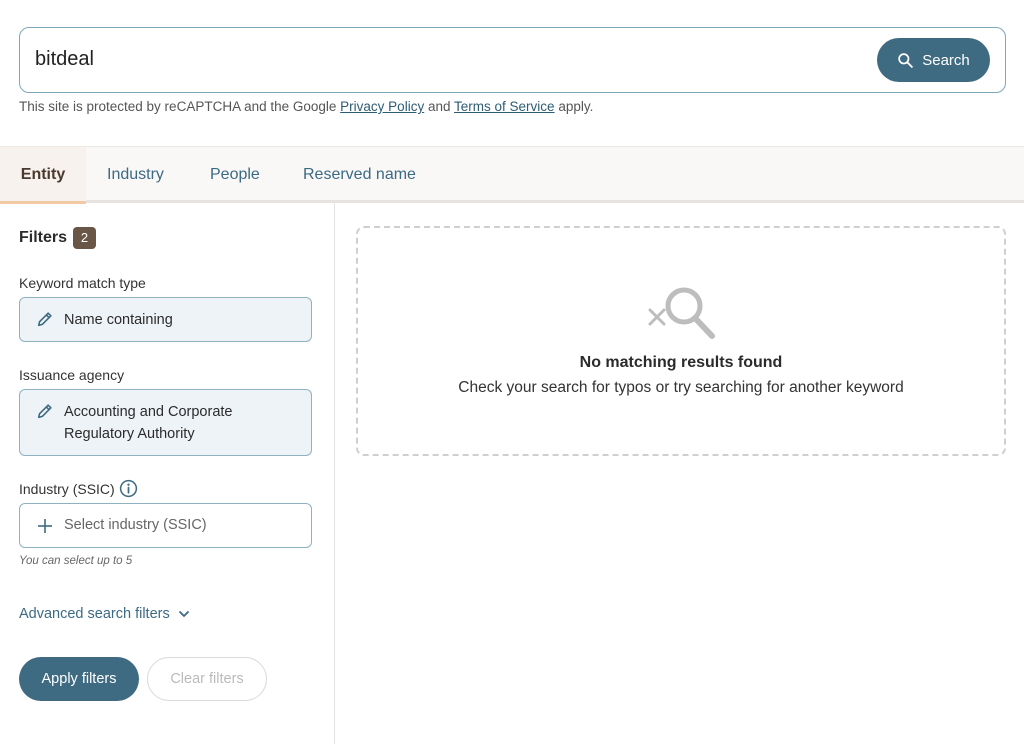 This screenshot has width=1024, height=744. Describe the element at coordinates (576, 106) in the screenshot. I see `recaptcha-suffix: apply.` at that location.